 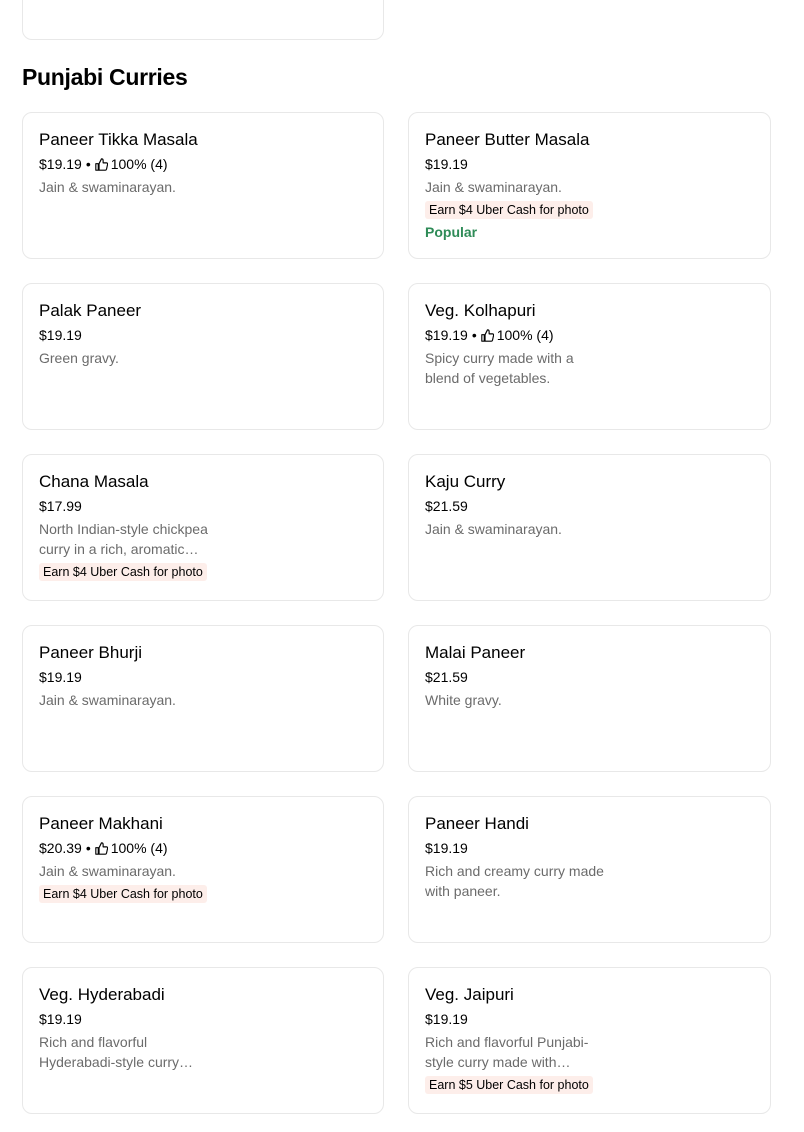 I want to click on item-name: Veg. Hyderabadi, so click(x=102, y=994).